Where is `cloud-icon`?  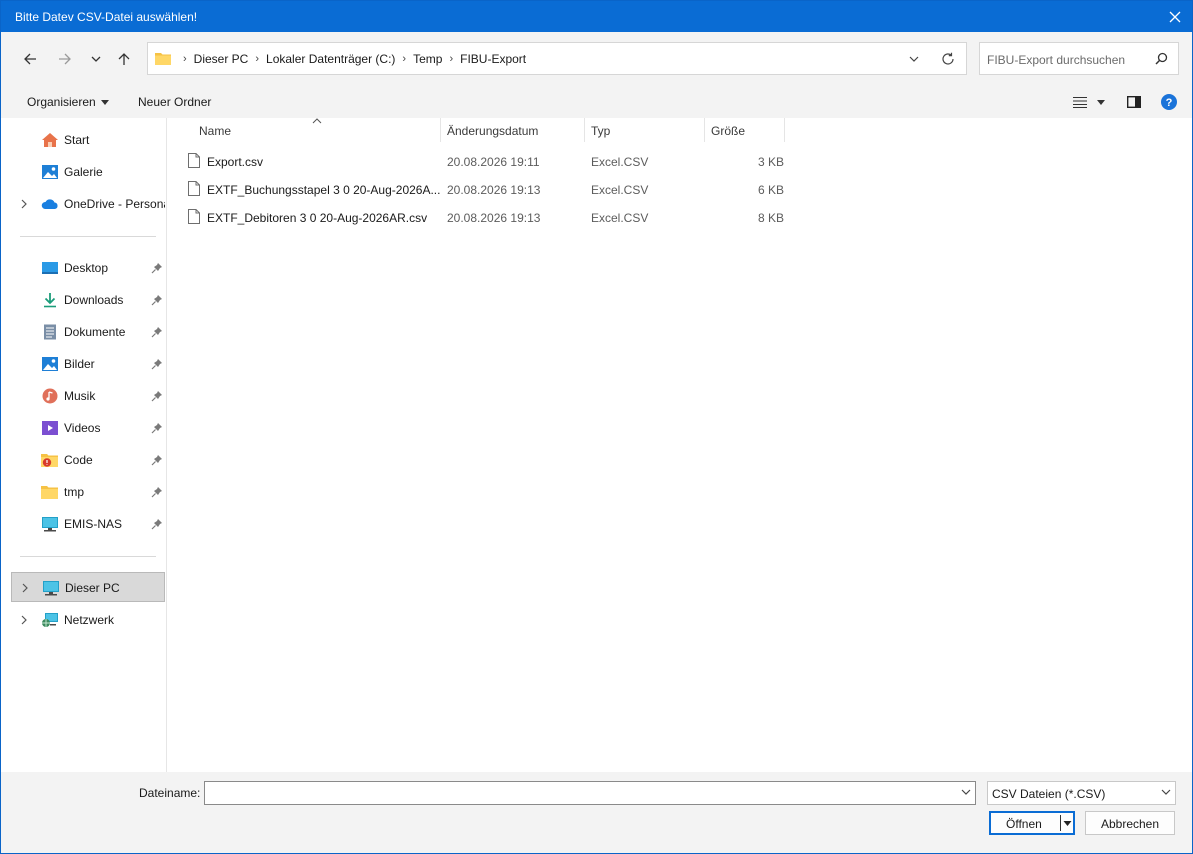 cloud-icon is located at coordinates (49, 204).